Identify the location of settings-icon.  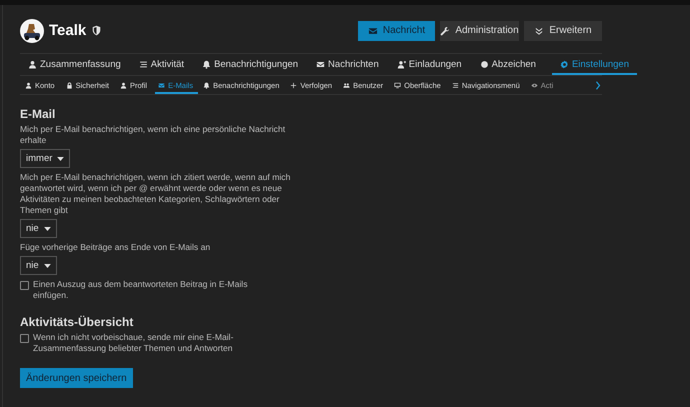
(564, 64).